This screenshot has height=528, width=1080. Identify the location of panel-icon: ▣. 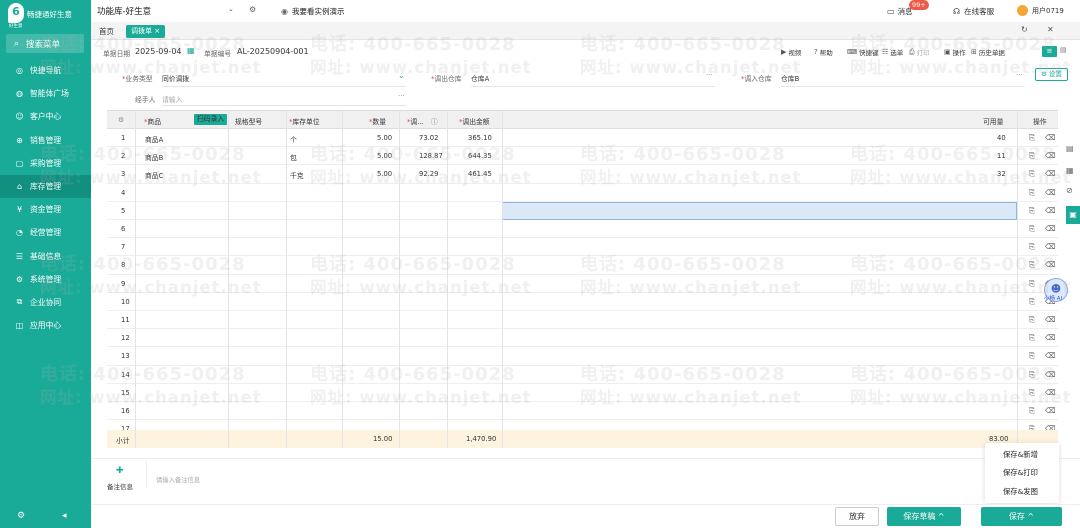
(1073, 215).